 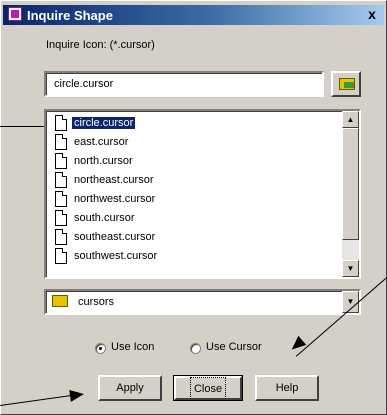 What do you see at coordinates (130, 388) in the screenshot?
I see `apply-button: Apply` at bounding box center [130, 388].